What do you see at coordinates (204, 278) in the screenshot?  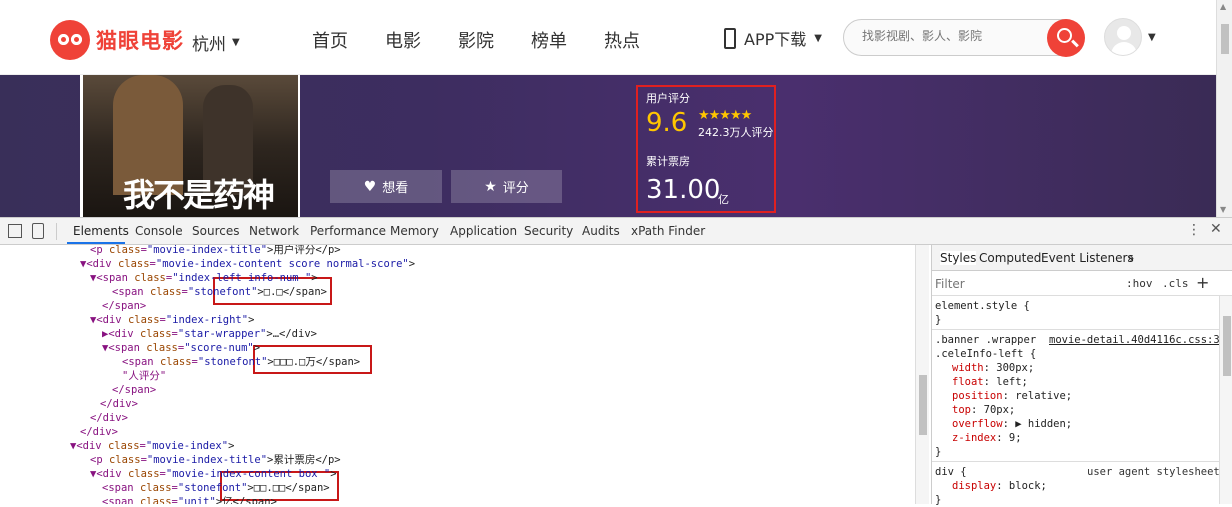 I see `dom-node-line: ▼<span class="index-left info-num ">` at bounding box center [204, 278].